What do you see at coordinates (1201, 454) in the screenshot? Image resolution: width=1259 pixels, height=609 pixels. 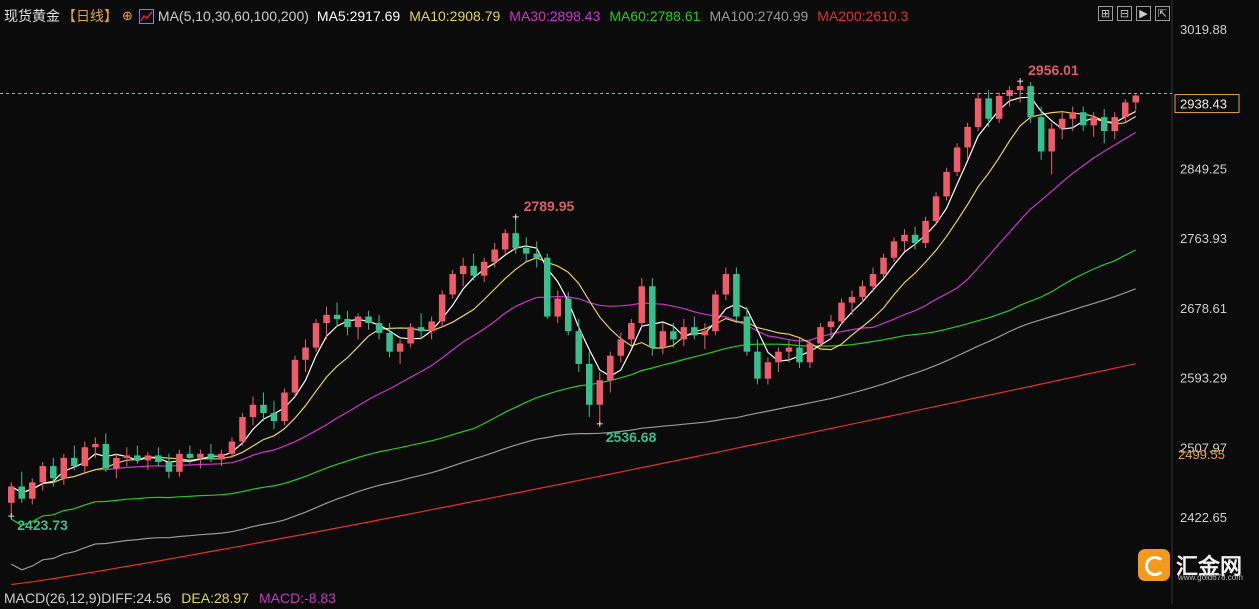 I see `highlight-price-label: 2499.55` at bounding box center [1201, 454].